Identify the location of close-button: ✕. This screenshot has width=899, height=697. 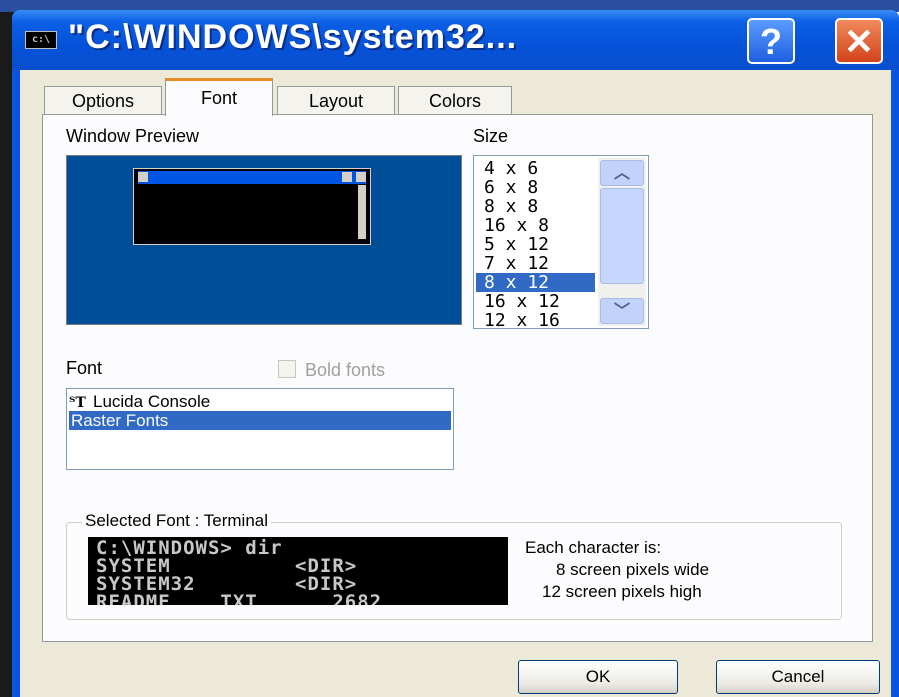
(859, 41).